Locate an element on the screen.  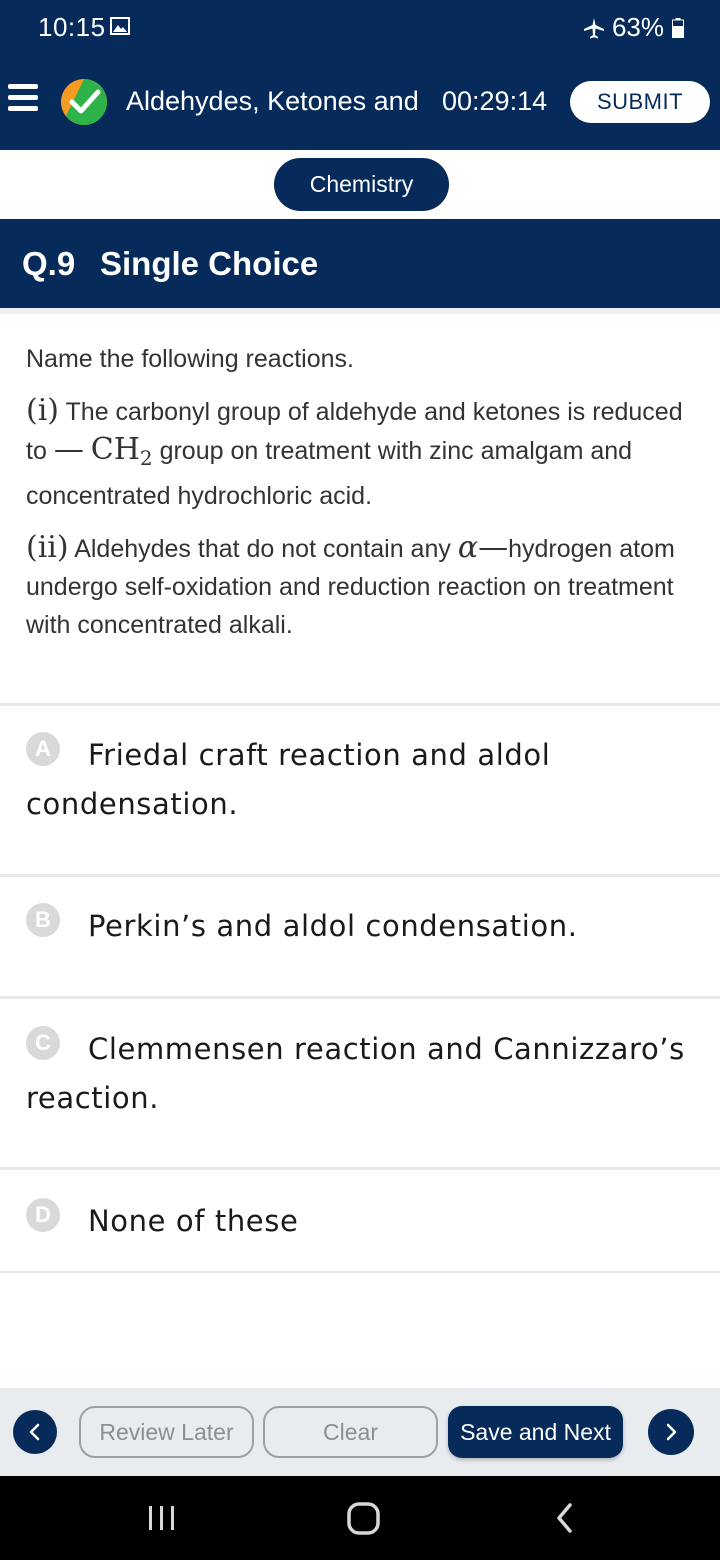
back-icon is located at coordinates (565, 1518).